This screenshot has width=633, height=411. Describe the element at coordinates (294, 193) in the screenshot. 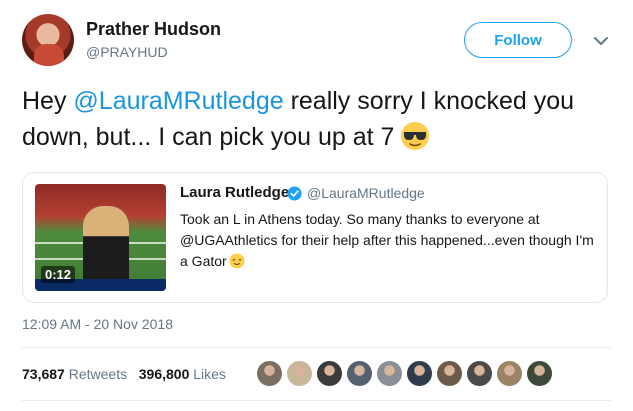

I see `verified-badge-icon` at that location.